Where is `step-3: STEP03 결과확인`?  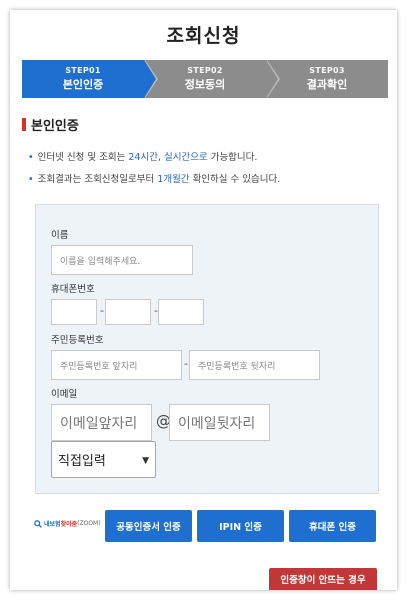
step-3: STEP03 결과확인 is located at coordinates (327, 79).